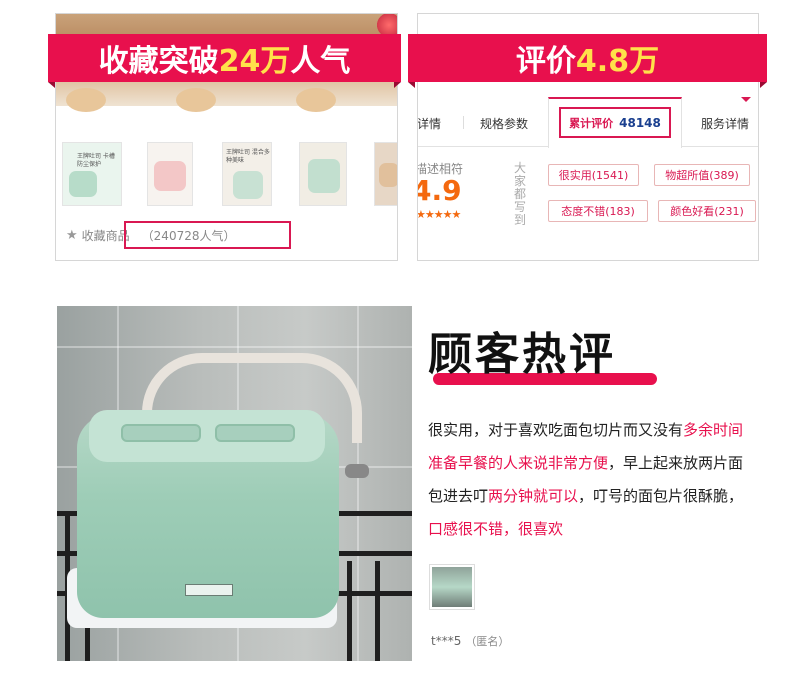  Describe the element at coordinates (598, 211) in the screenshot. I see `review-tag: 态度不错(183)` at that location.